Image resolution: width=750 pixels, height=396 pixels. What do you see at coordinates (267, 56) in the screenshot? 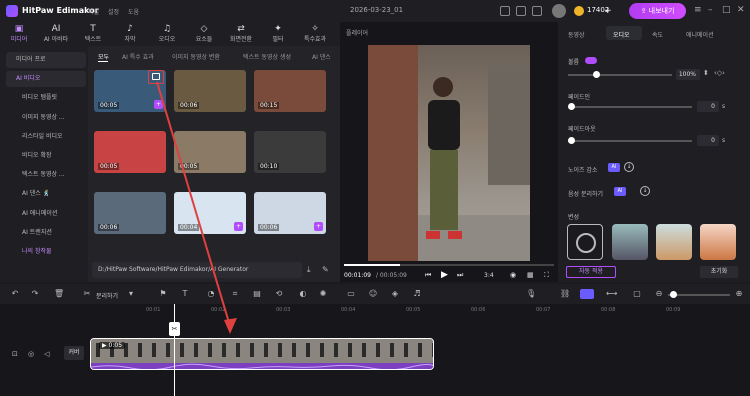
I see `tab-text-to-video: 텍스트 동영상 생성` at bounding box center [267, 56].